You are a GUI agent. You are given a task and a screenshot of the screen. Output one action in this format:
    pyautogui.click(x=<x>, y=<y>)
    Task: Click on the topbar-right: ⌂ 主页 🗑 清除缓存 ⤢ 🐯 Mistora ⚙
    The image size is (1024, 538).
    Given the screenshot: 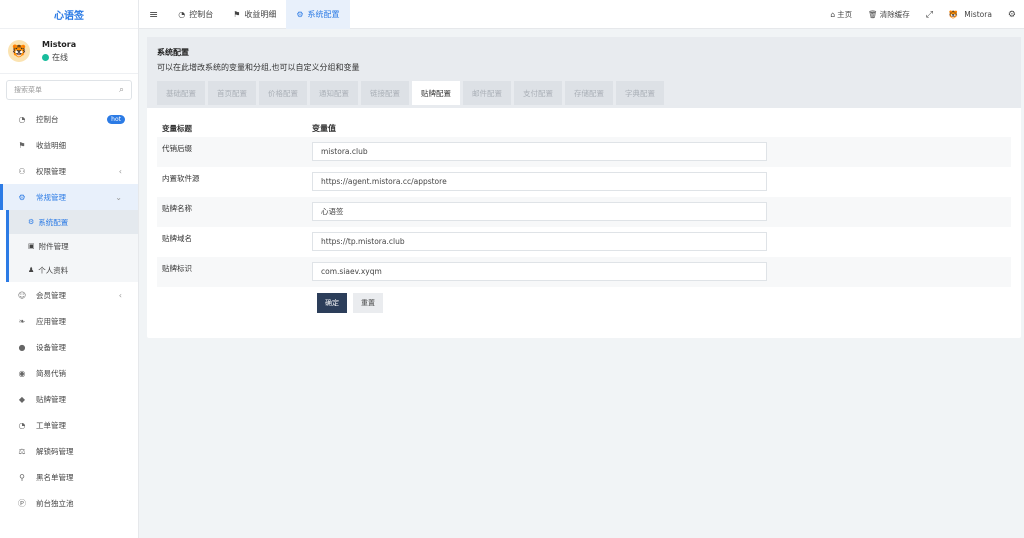 What is the action you would take?
    pyautogui.click(x=923, y=14)
    